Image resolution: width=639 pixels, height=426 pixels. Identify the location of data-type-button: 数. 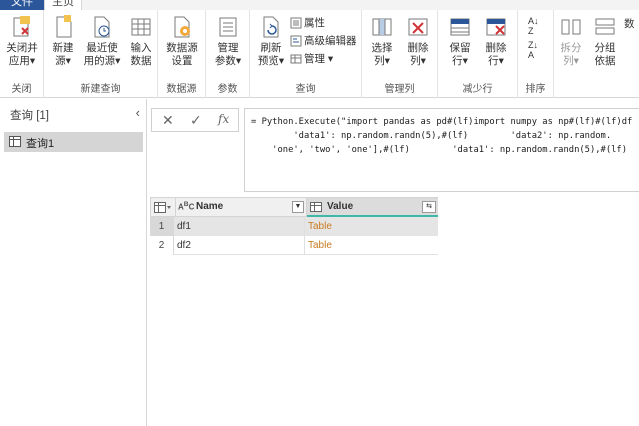
(629, 24).